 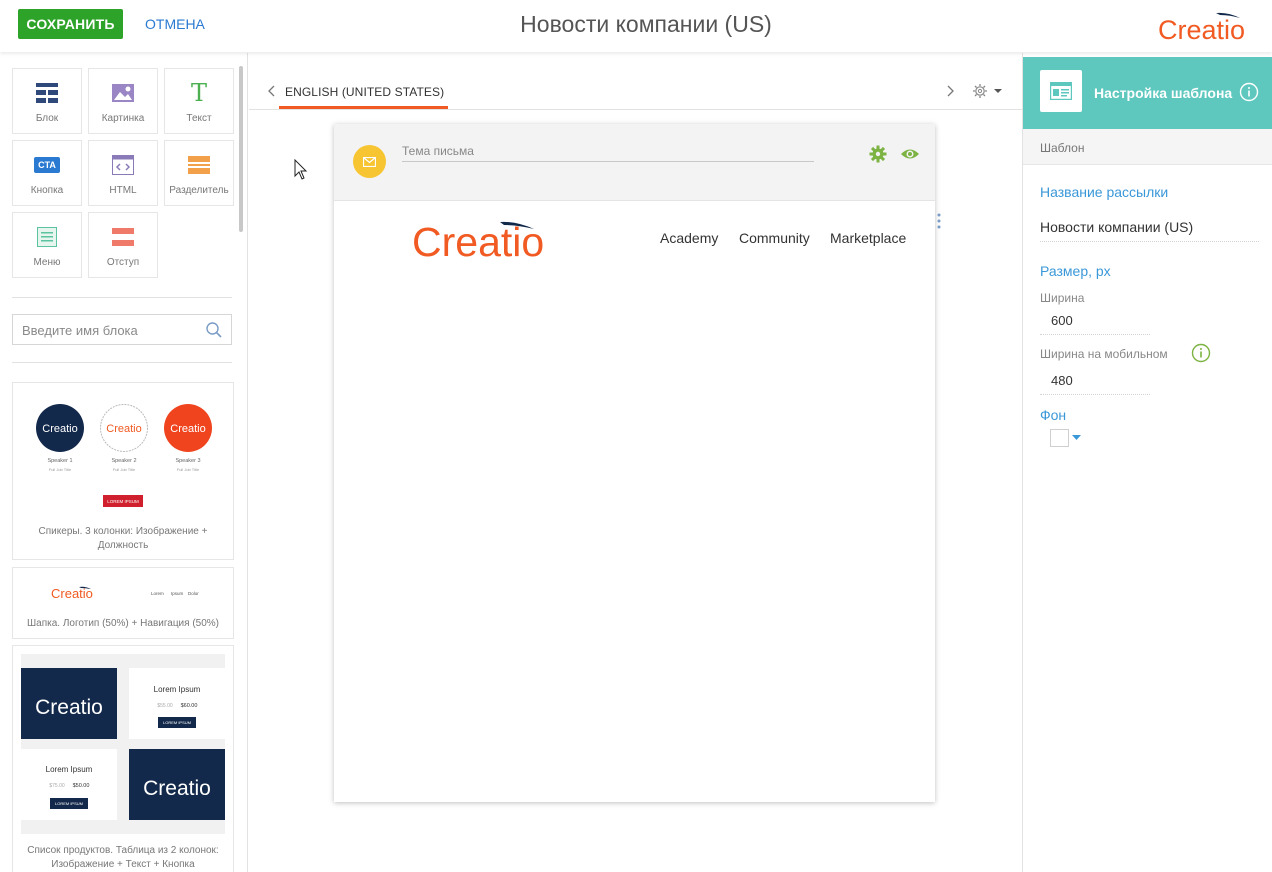 I want to click on header-preview-nav: Dolor, so click(x=193, y=593).